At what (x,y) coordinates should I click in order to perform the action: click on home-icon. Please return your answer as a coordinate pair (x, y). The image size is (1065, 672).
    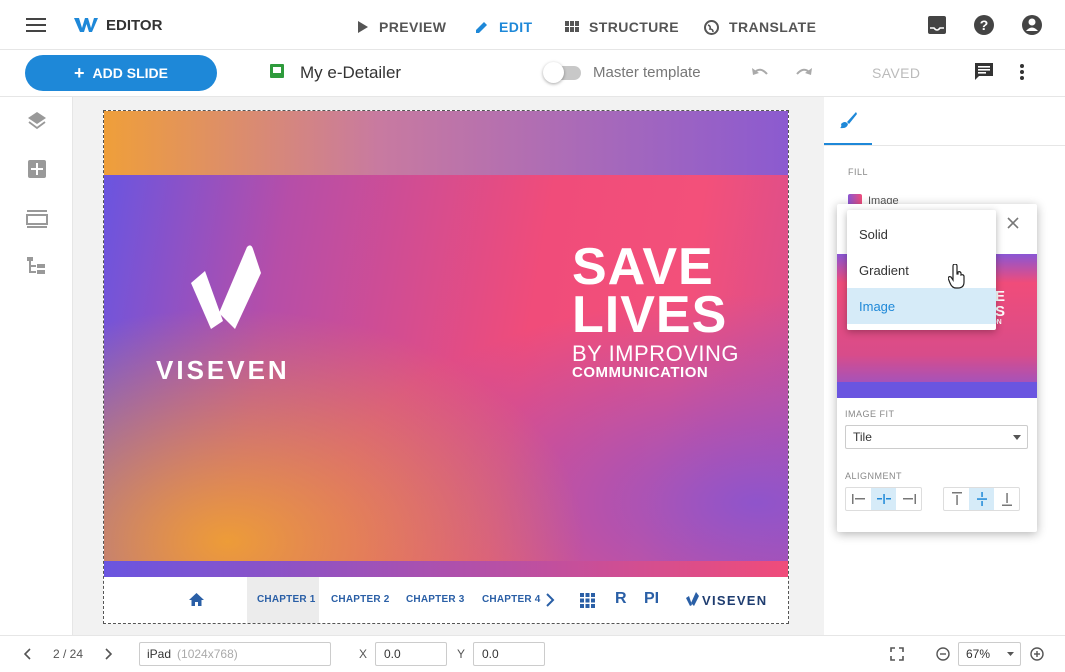
    Looking at the image, I should click on (196, 599).